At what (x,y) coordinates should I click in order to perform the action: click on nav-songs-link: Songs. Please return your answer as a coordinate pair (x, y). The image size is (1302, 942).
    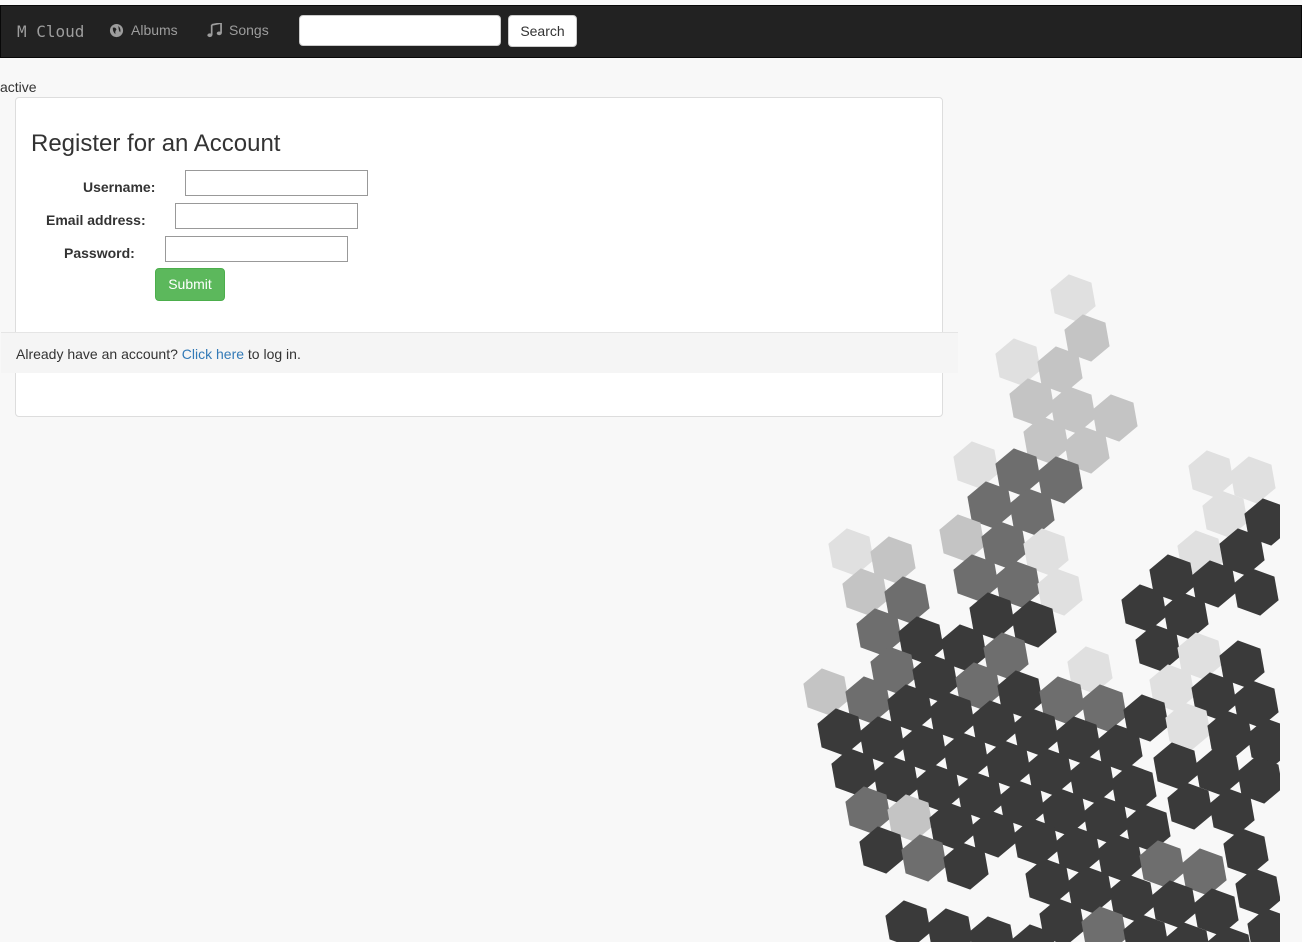
    Looking at the image, I should click on (238, 30).